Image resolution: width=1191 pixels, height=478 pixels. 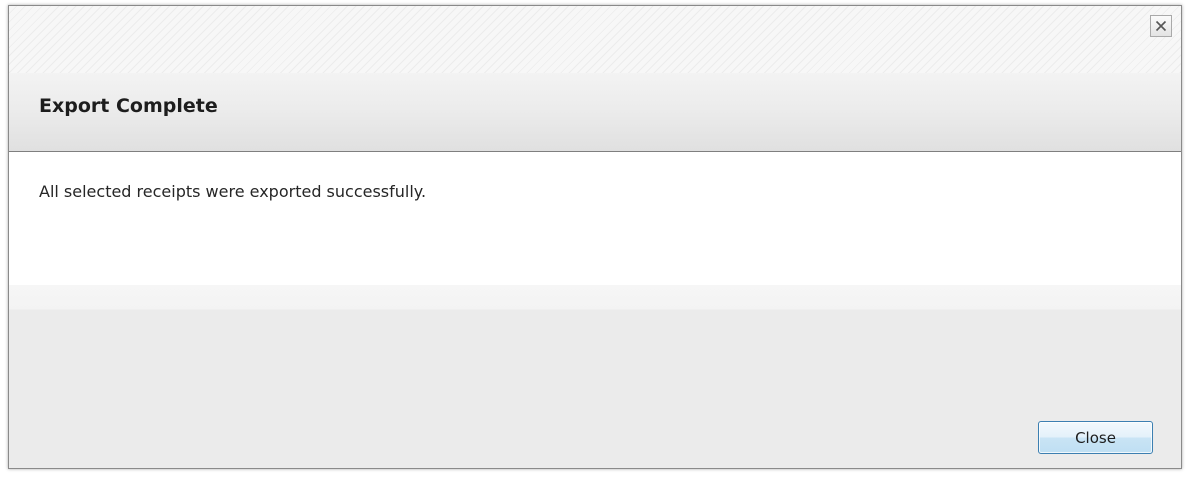 What do you see at coordinates (128, 106) in the screenshot?
I see `dialog-title: Export Complete` at bounding box center [128, 106].